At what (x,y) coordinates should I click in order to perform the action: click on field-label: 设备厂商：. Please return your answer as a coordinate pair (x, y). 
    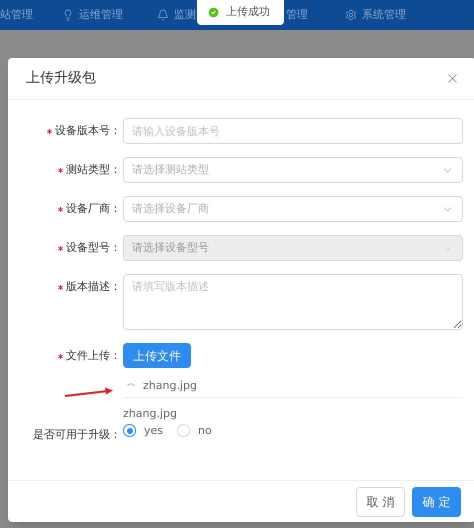
    Looking at the image, I should click on (93, 208).